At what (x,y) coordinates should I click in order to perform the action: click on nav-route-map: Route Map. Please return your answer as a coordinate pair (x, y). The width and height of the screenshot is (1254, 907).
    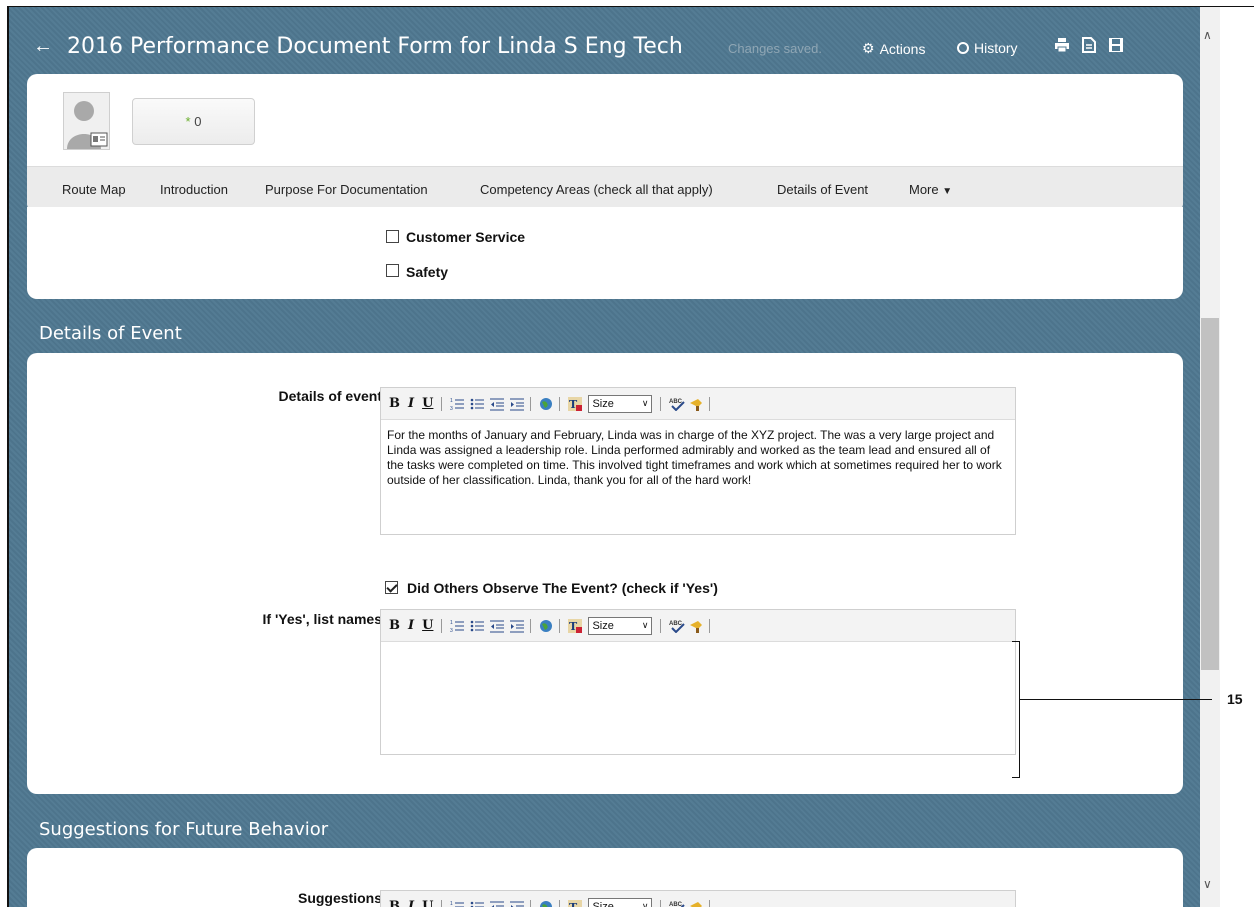
    Looking at the image, I should click on (94, 189).